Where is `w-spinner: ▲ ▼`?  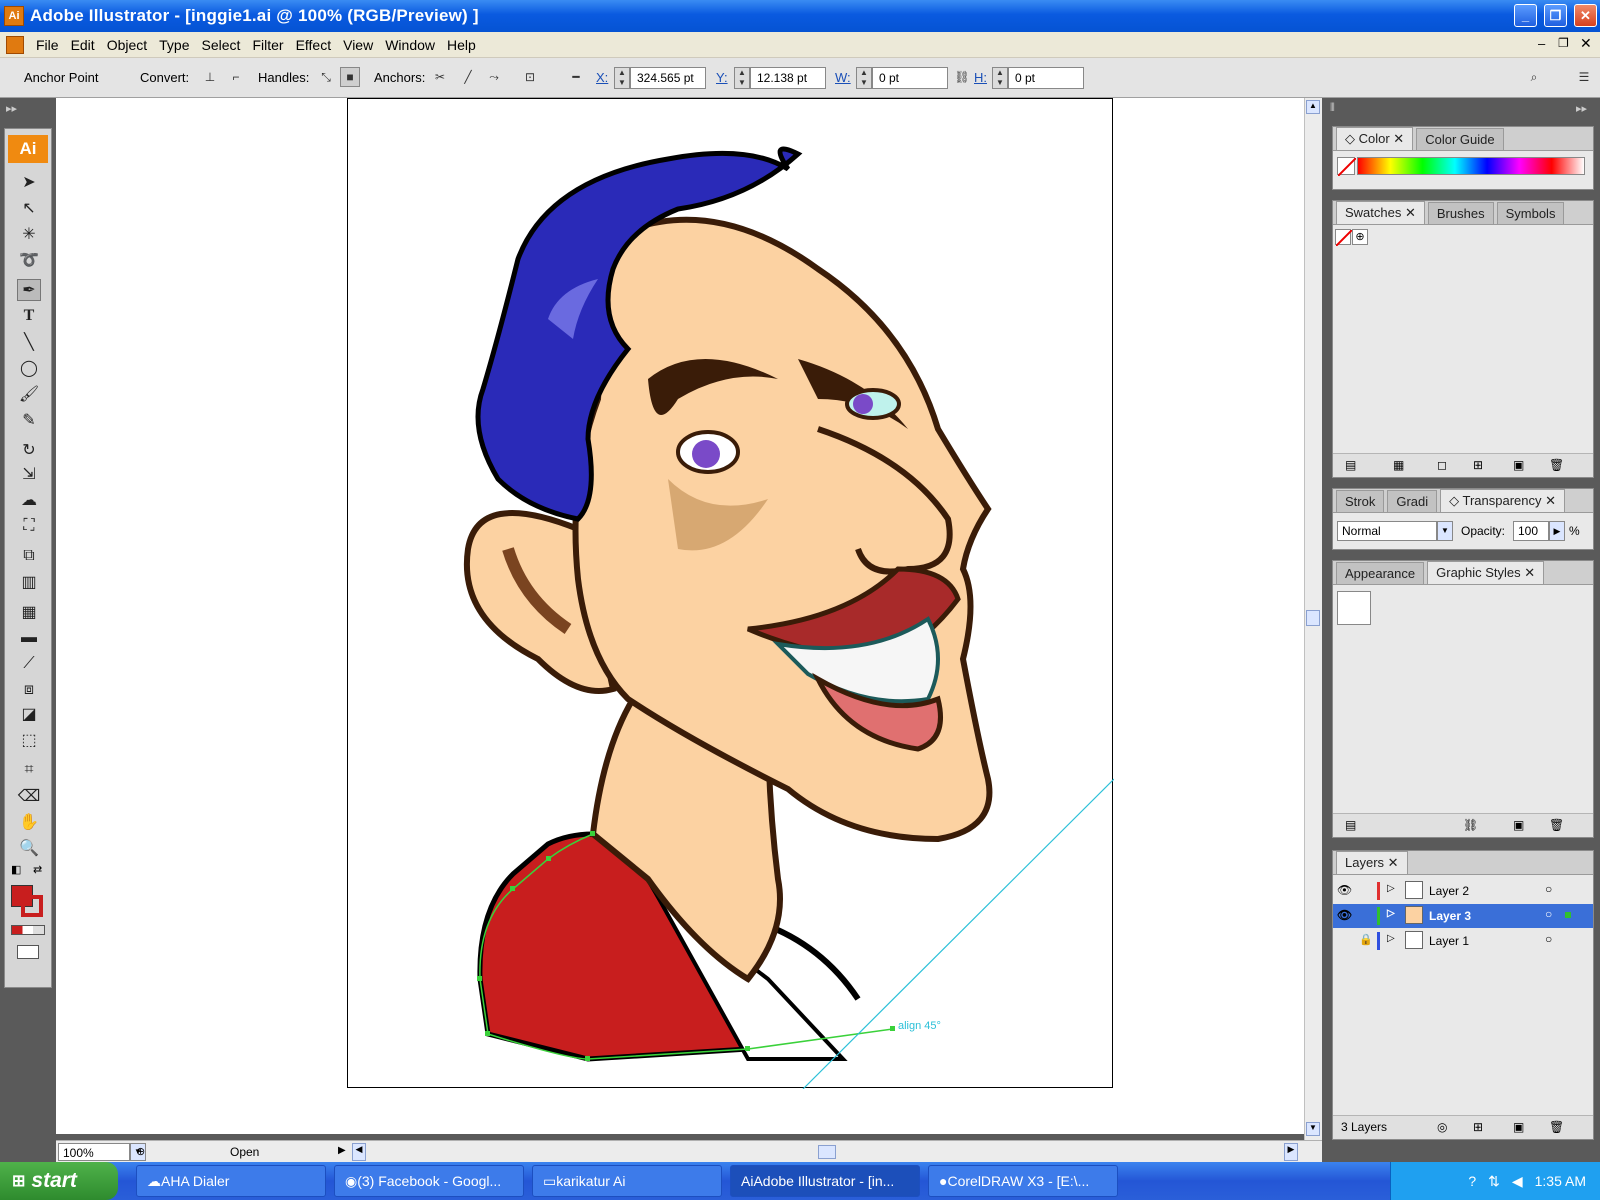
w-spinner: ▲ ▼ is located at coordinates (864, 78).